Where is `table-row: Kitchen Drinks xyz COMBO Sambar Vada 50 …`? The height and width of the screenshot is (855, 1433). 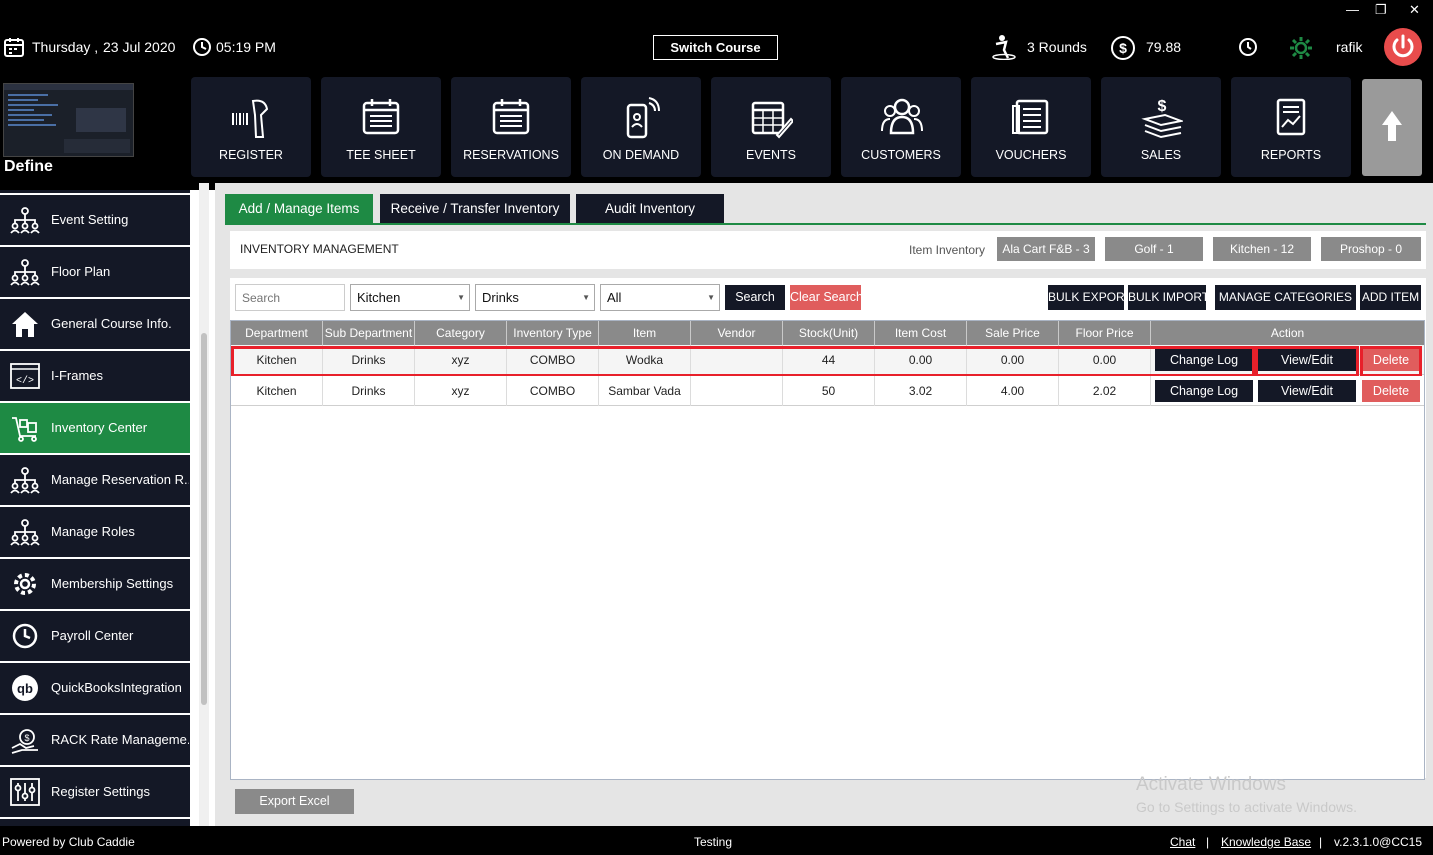
table-row: Kitchen Drinks xyz COMBO Sambar Vada 50 … is located at coordinates (827, 391).